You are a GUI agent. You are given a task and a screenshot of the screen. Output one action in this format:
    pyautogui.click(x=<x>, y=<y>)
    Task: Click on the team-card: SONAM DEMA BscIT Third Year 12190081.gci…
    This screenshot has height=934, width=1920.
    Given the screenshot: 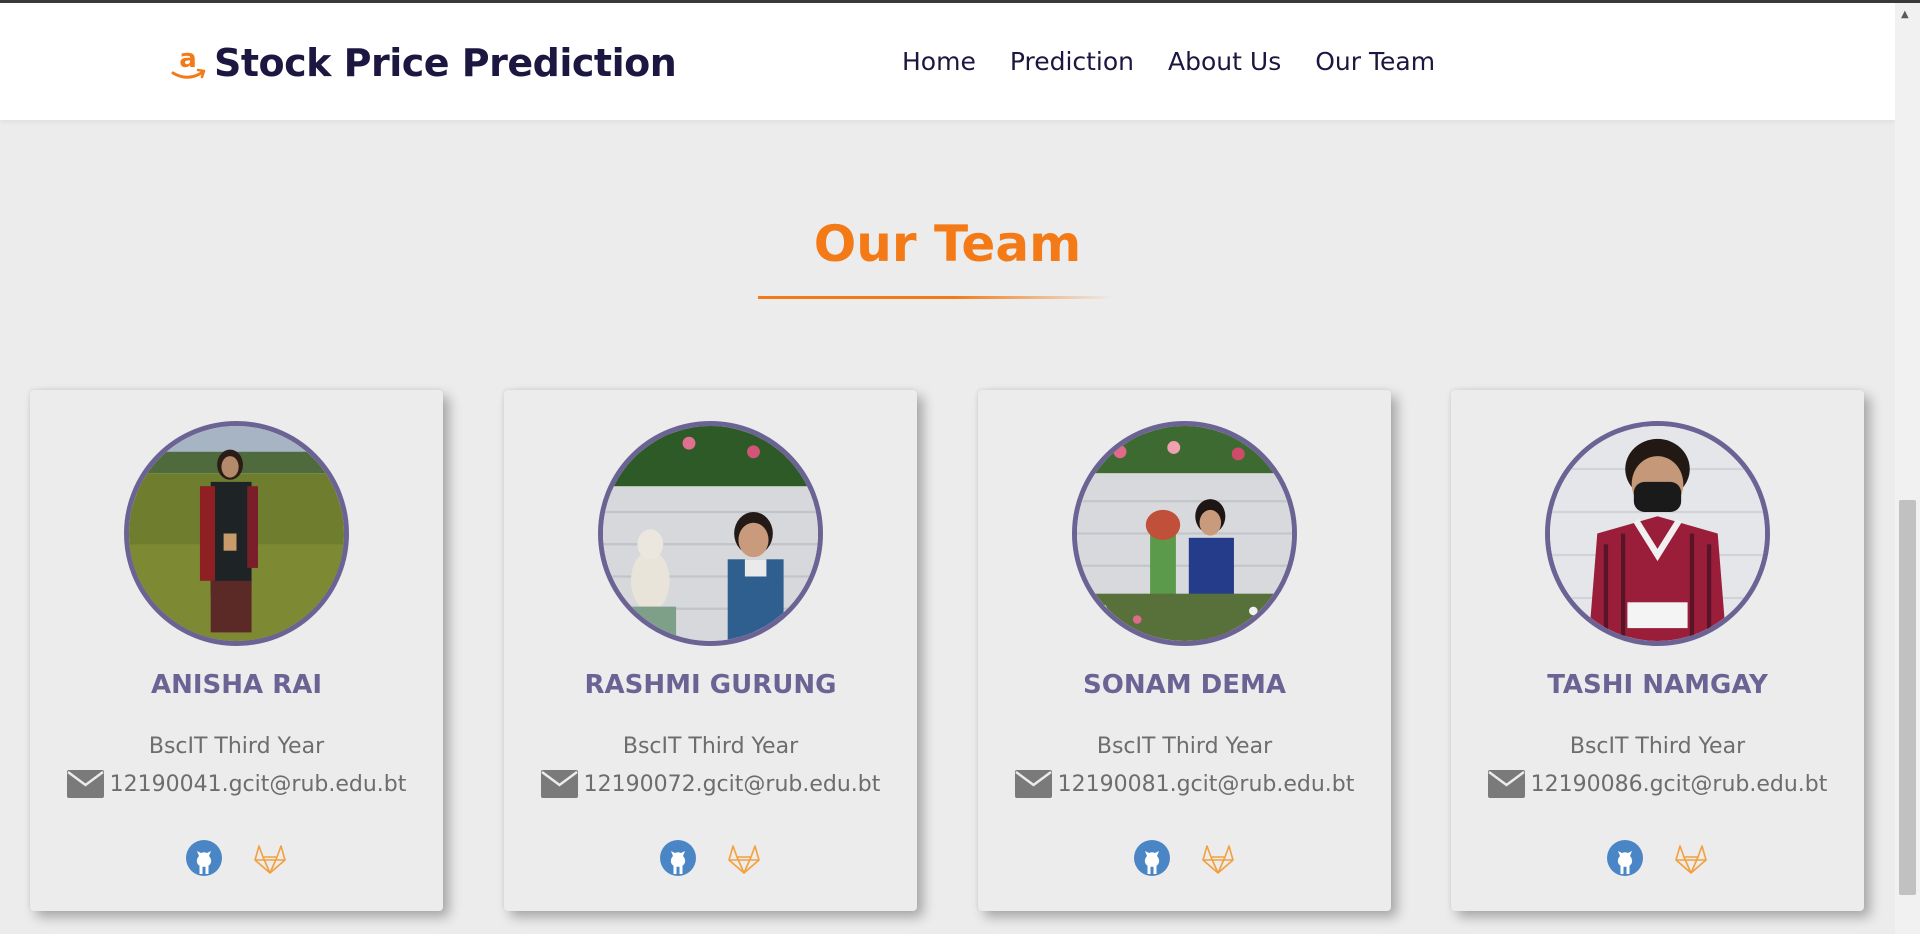 What is the action you would take?
    pyautogui.click(x=1184, y=650)
    